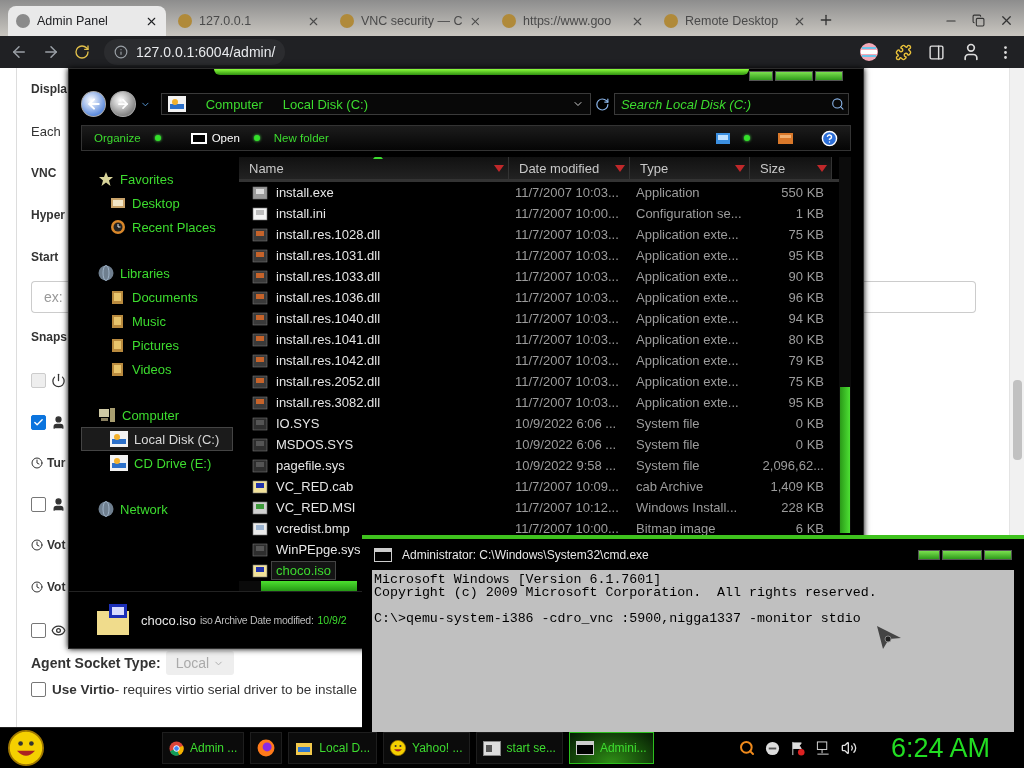  I want to click on nav-item: Recent Places, so click(157, 227).